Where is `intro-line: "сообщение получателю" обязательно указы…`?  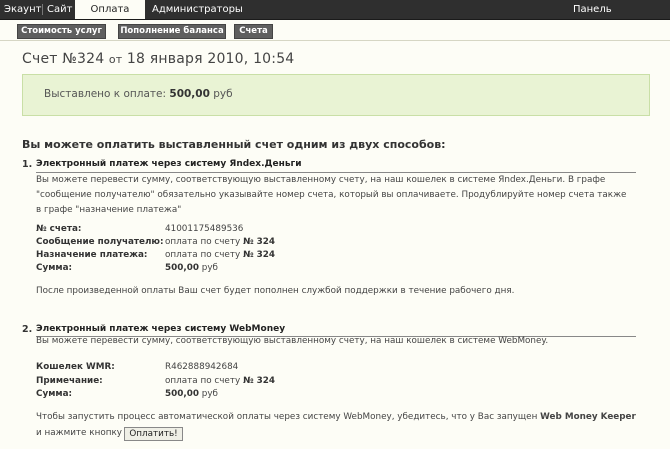 intro-line: "сообщение получателю" обязательно указы… is located at coordinates (331, 195).